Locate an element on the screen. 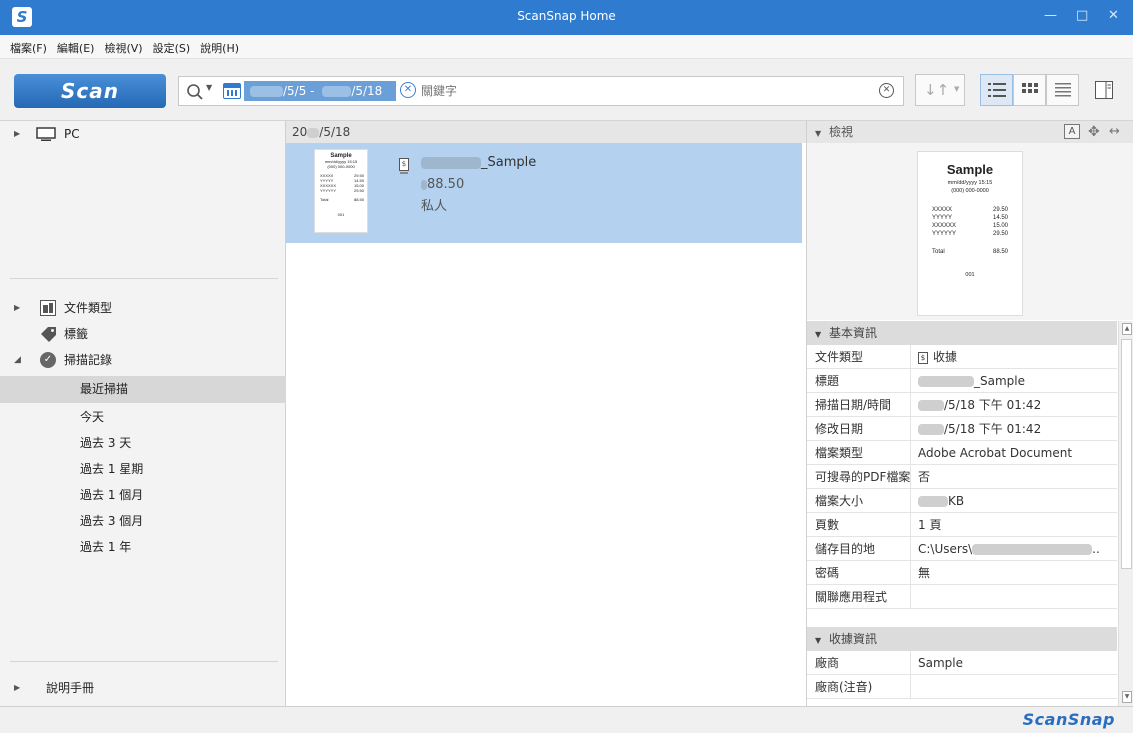  preview-pane-icon is located at coordinates (1104, 90).